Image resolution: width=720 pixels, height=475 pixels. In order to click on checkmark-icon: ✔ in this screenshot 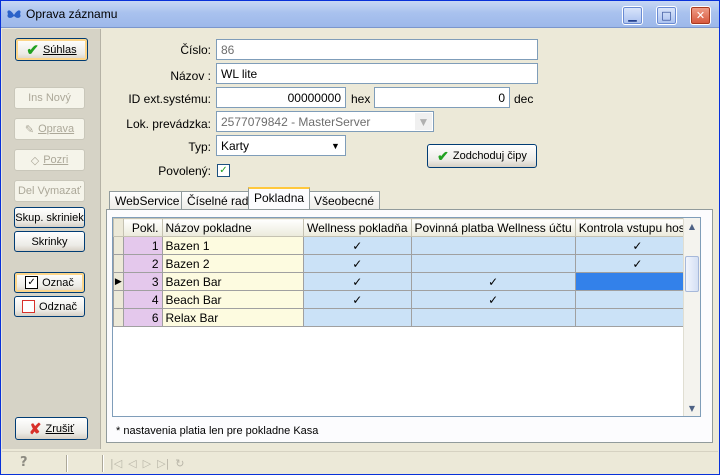, I will do `click(32, 50)`.